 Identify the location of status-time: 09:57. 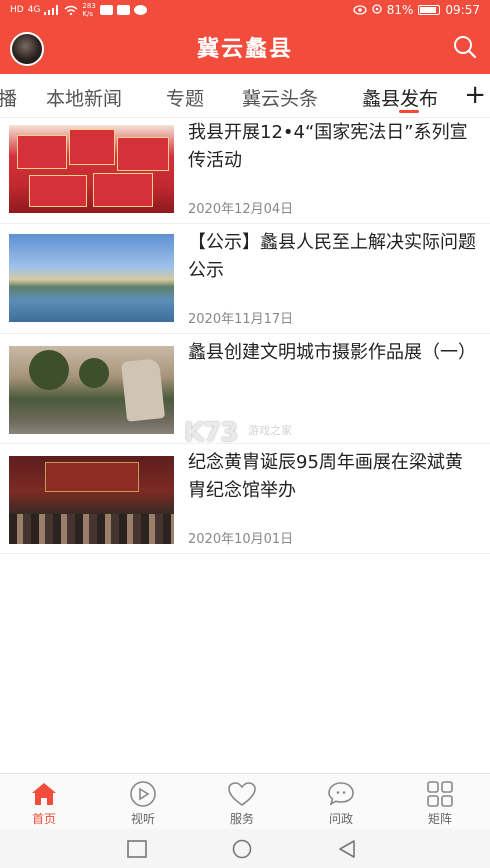
(462, 10).